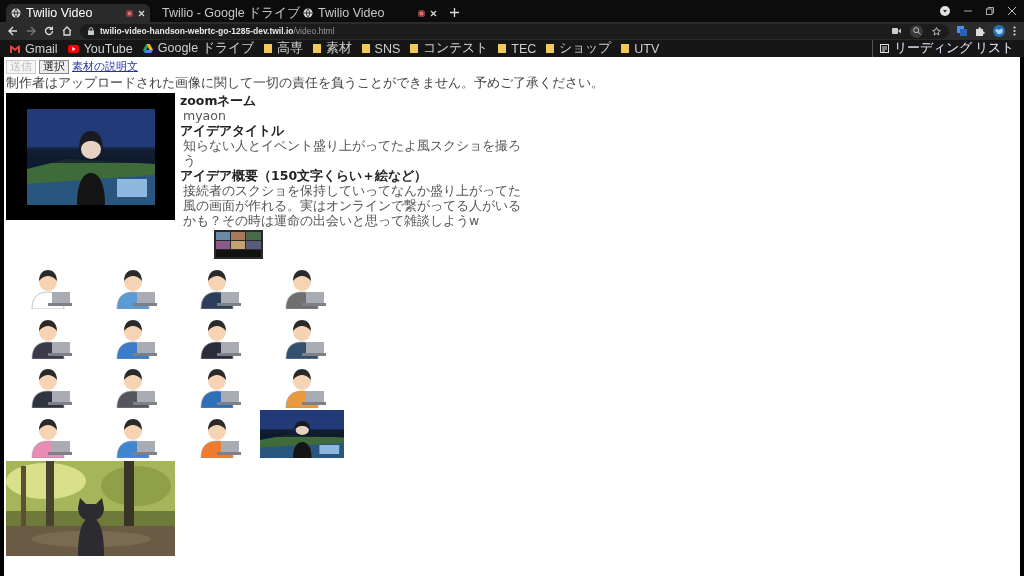 This screenshot has width=1024, height=576. I want to click on search-icon, so click(916, 31).